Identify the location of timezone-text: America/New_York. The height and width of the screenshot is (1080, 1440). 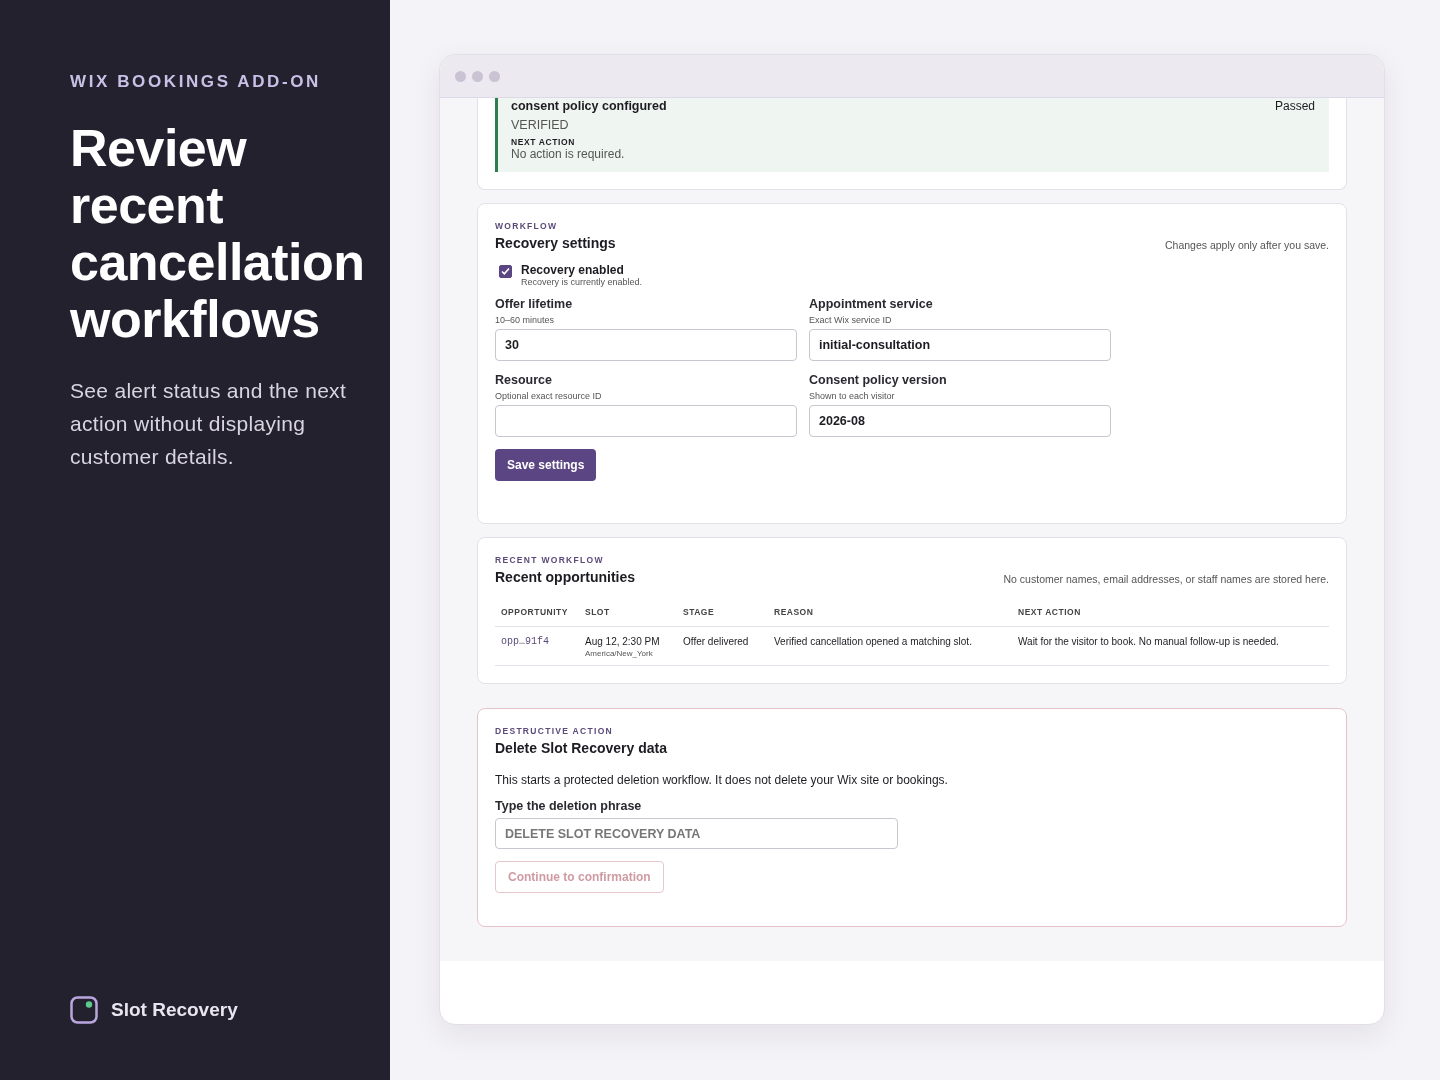
(619, 653).